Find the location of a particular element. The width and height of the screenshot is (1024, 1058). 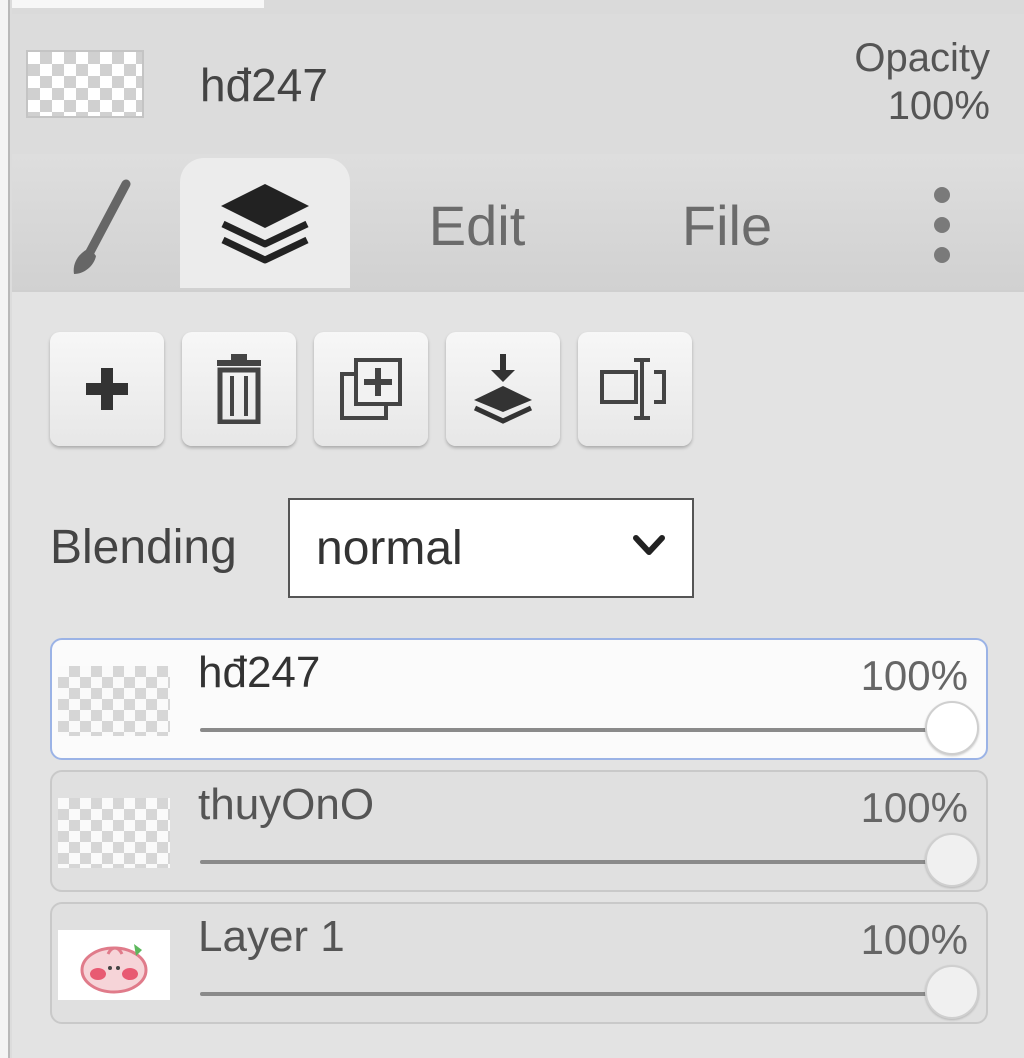

duplicate-layer-button is located at coordinates (371, 389).